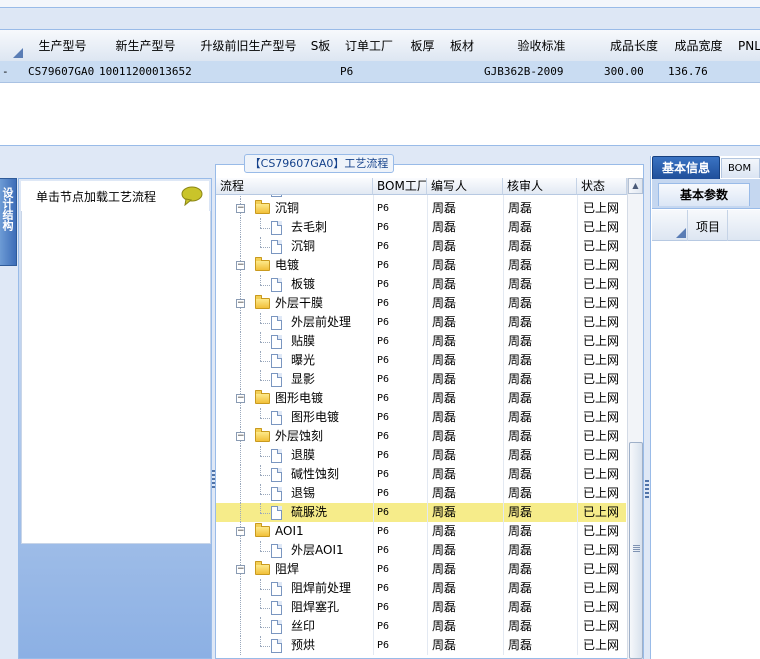 The image size is (760, 659). What do you see at coordinates (249, 46) in the screenshot?
I see `col-header: 升级前旧生产型号` at bounding box center [249, 46].